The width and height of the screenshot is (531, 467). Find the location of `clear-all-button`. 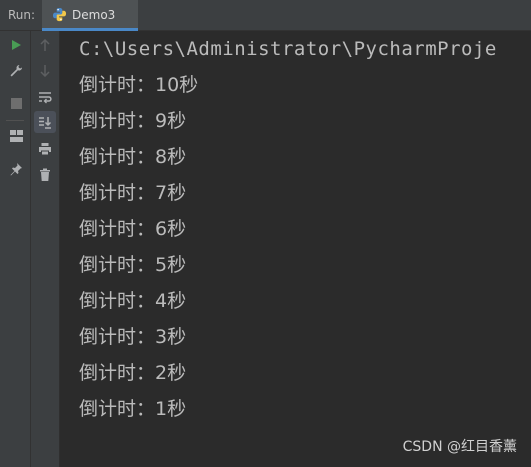

clear-all-button is located at coordinates (45, 175).